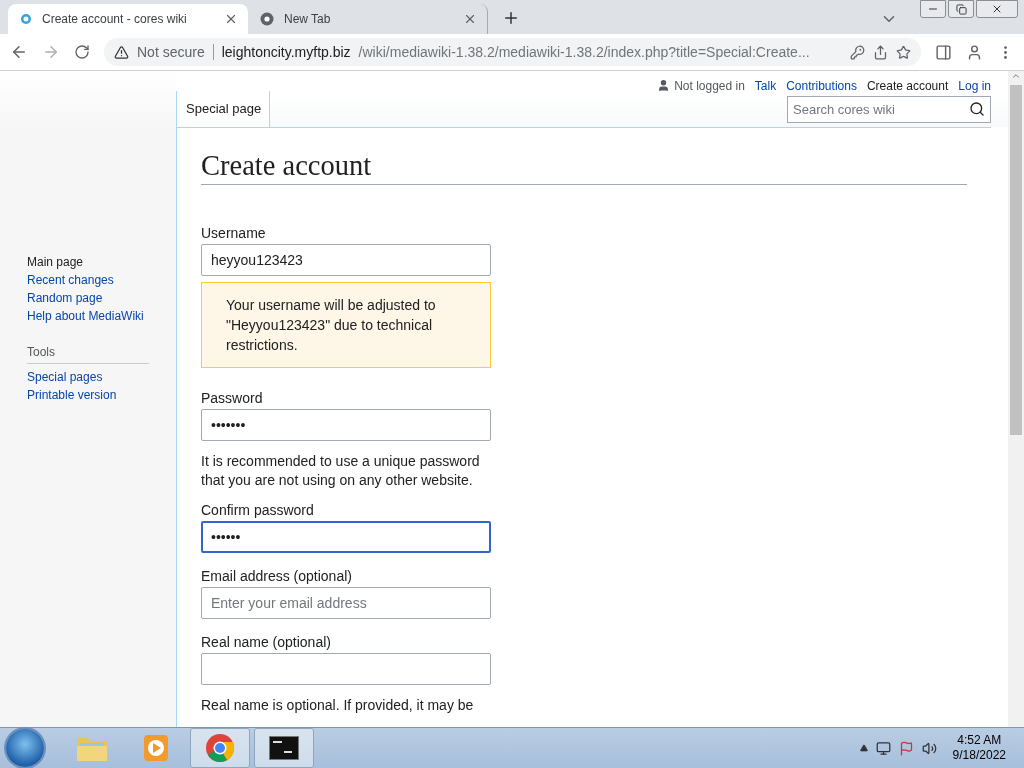  Describe the element at coordinates (664, 85) in the screenshot. I see `user-icon` at that location.